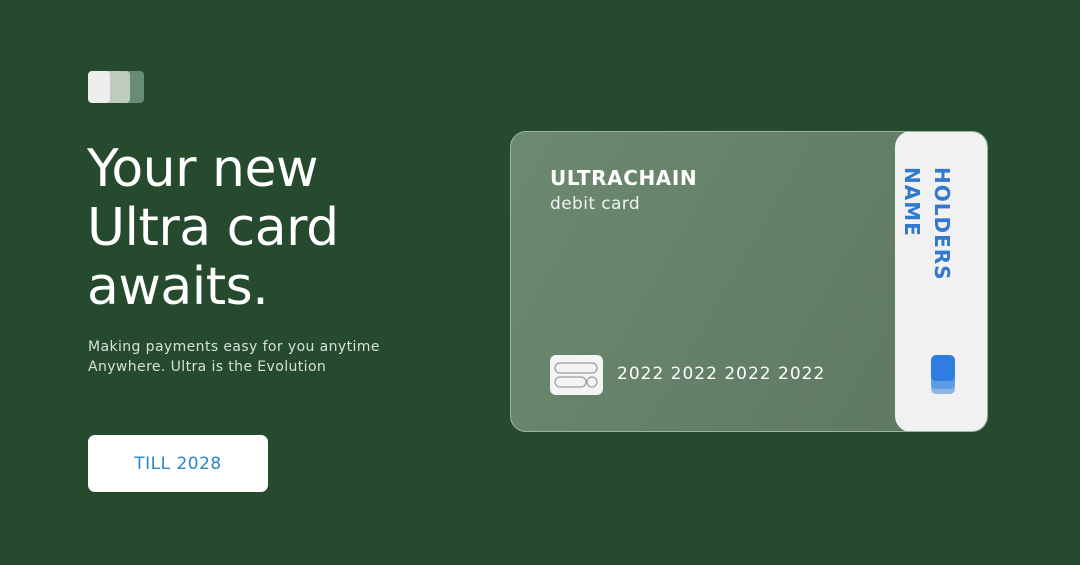 The height and width of the screenshot is (565, 1080). Describe the element at coordinates (178, 463) in the screenshot. I see `till-2028-button: TILL 2028` at that location.